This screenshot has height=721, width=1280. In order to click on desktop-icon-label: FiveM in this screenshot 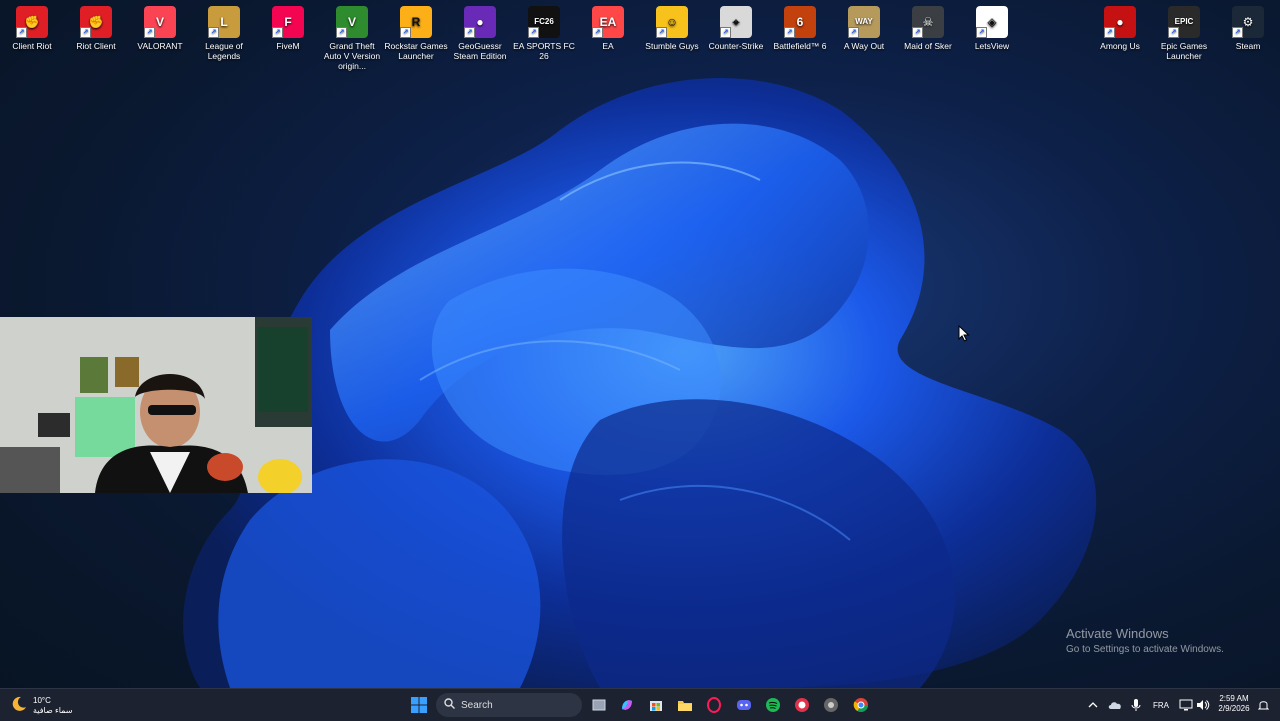, I will do `click(288, 46)`.